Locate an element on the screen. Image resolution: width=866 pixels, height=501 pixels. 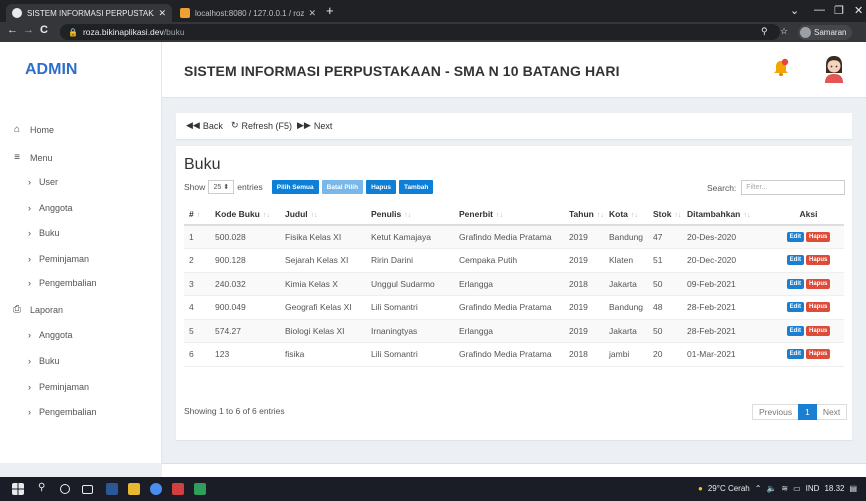
xampp-icon is located at coordinates (200, 489).